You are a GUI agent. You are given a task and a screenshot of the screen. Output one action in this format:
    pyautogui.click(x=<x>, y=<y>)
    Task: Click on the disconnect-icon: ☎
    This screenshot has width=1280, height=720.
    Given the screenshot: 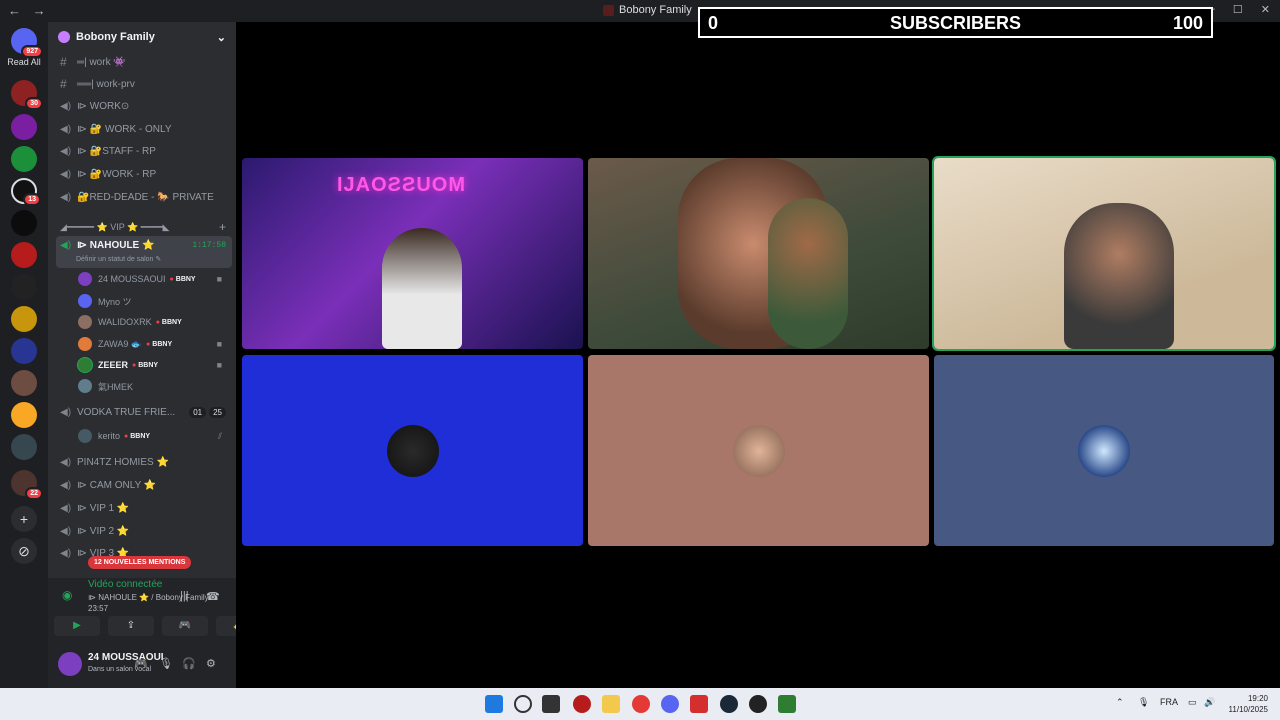 What is the action you would take?
    pyautogui.click(x=213, y=596)
    